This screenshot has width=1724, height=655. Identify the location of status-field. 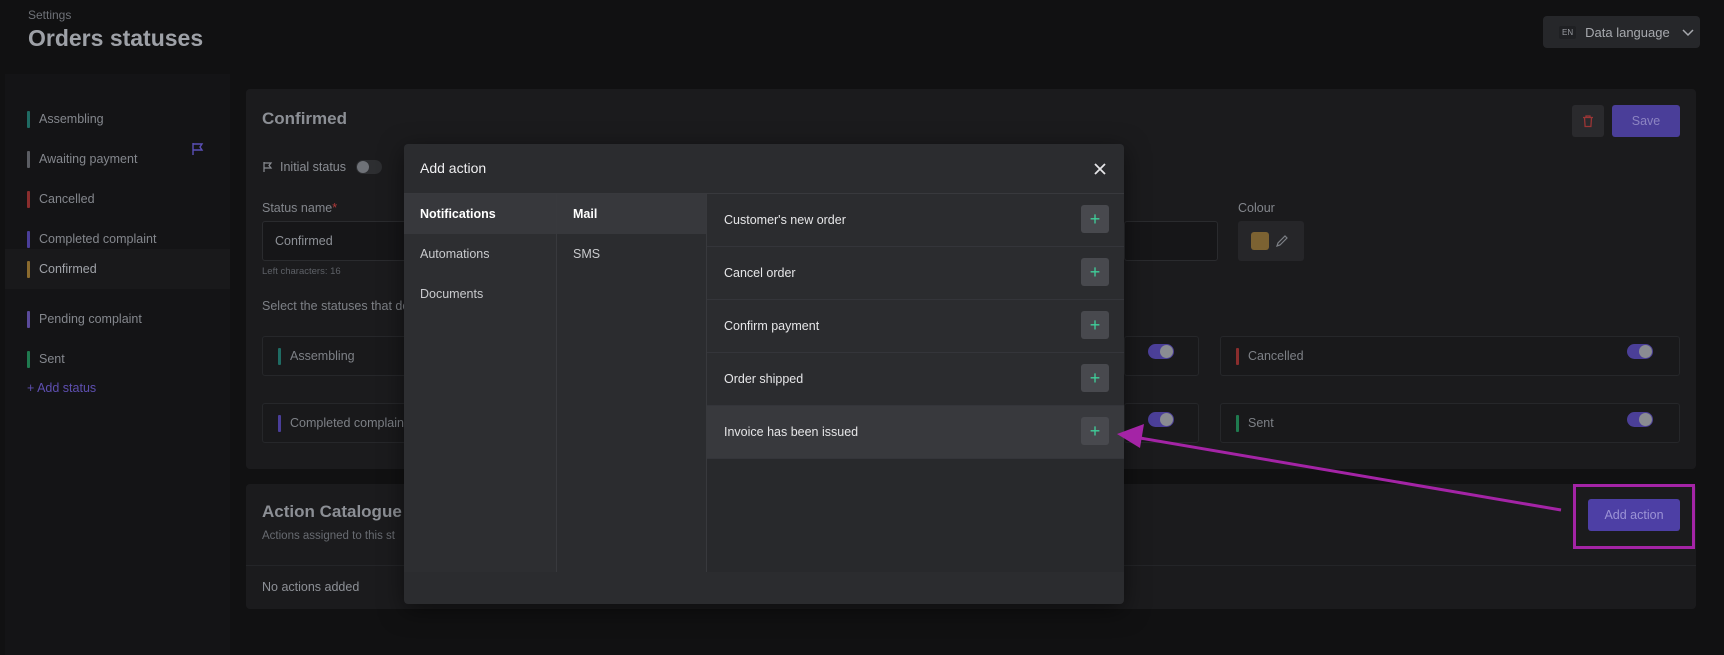
(1171, 241).